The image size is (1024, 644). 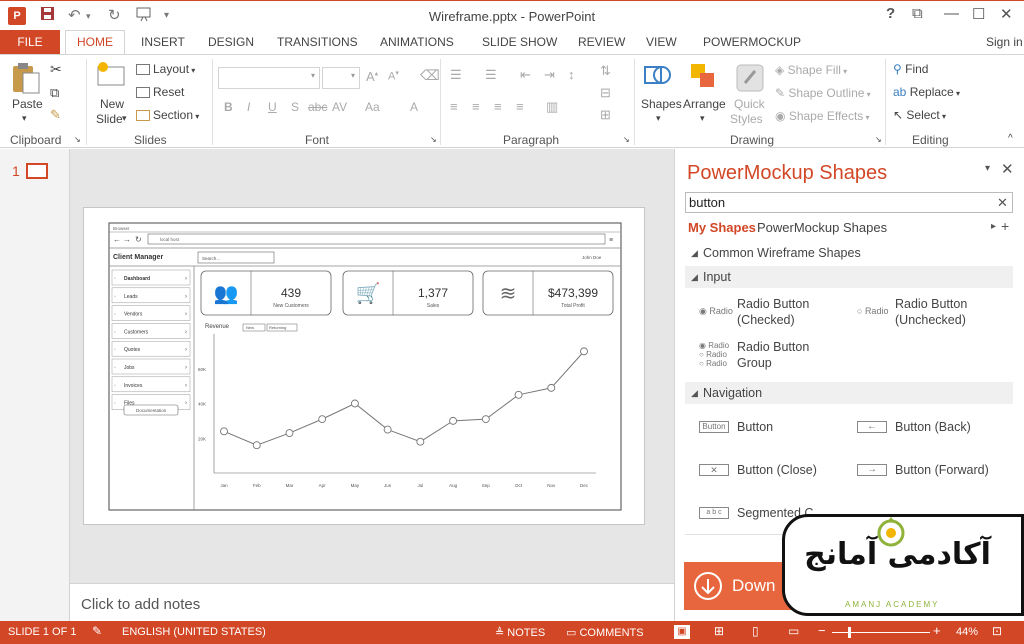 What do you see at coordinates (849, 393) in the screenshot?
I see `category-navigation: ◢ Navigation` at bounding box center [849, 393].